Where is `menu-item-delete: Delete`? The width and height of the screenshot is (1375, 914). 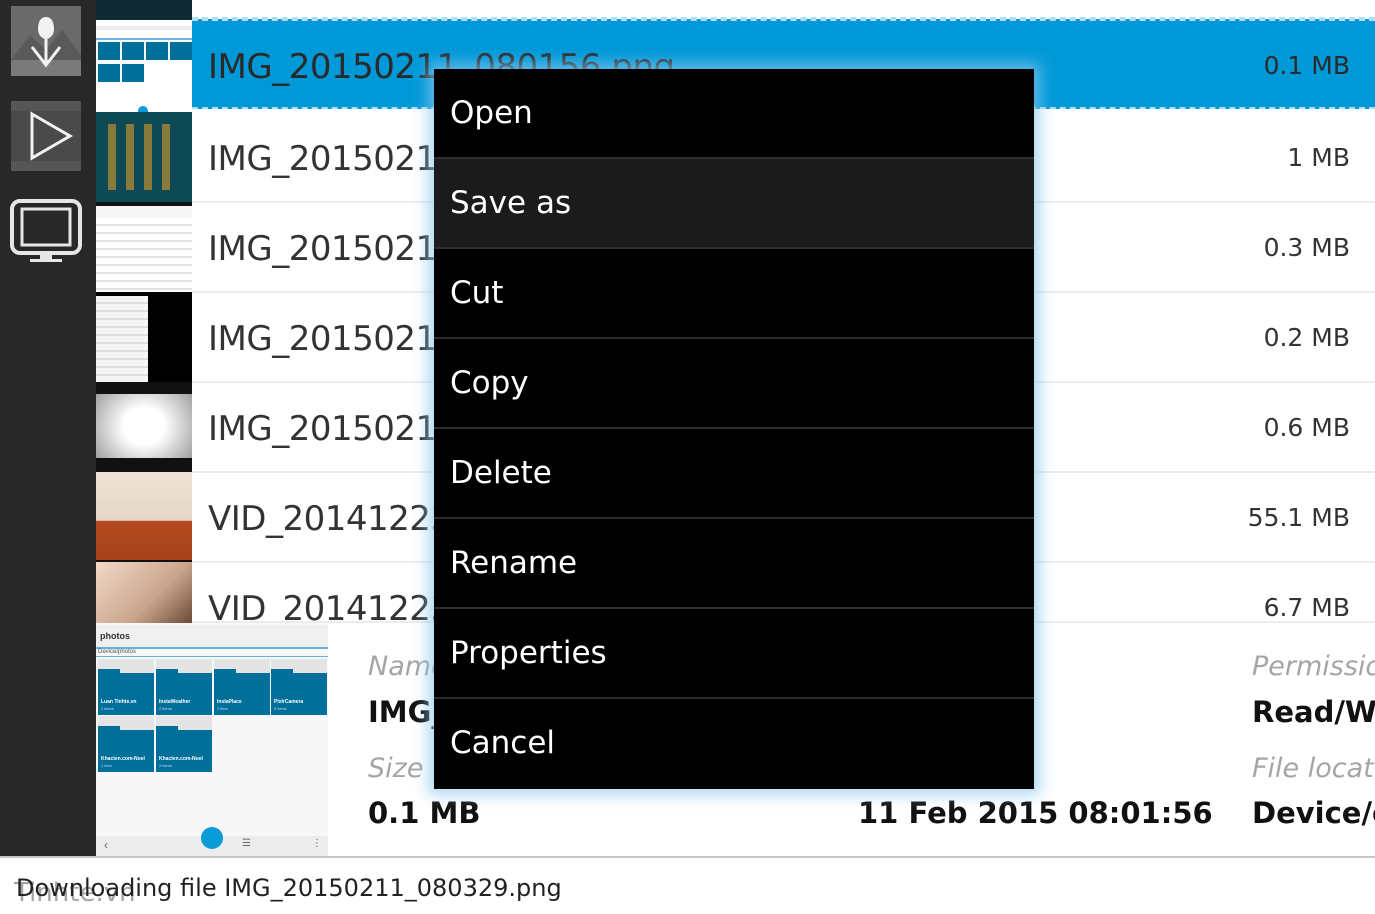
menu-item-delete: Delete is located at coordinates (734, 474).